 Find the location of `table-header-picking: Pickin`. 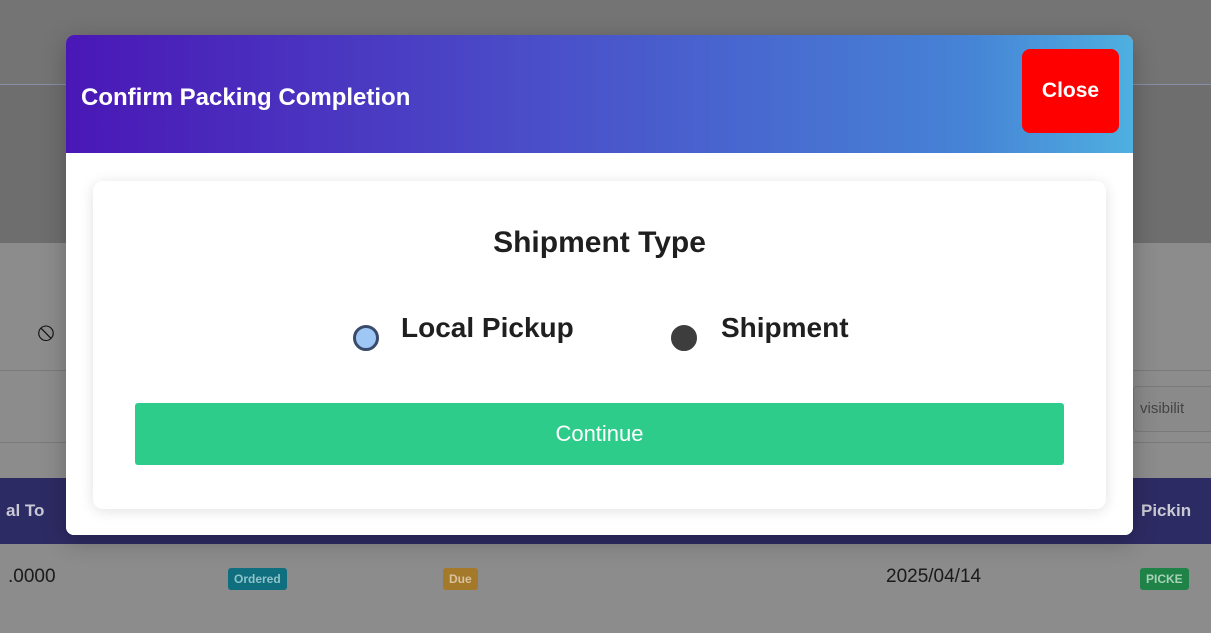

table-header-picking: Pickin is located at coordinates (1166, 510).